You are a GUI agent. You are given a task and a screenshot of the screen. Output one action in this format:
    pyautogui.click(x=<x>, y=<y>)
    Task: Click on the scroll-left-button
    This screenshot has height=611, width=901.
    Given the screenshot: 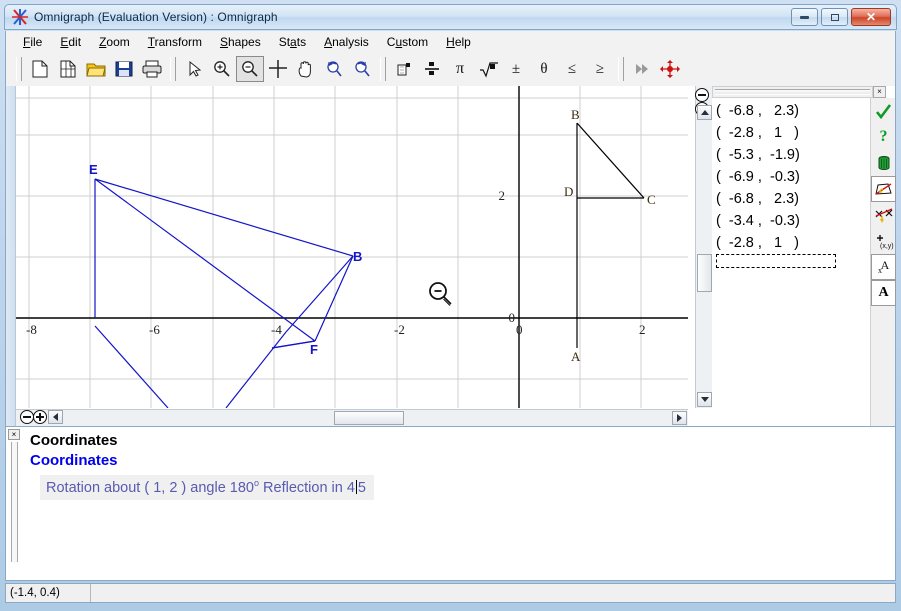 What is the action you would take?
    pyautogui.click(x=55, y=417)
    